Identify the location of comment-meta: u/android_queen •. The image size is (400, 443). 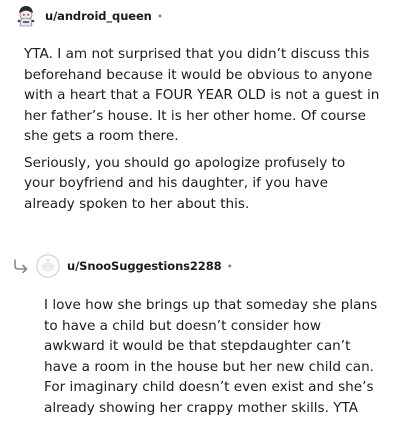
(200, 16).